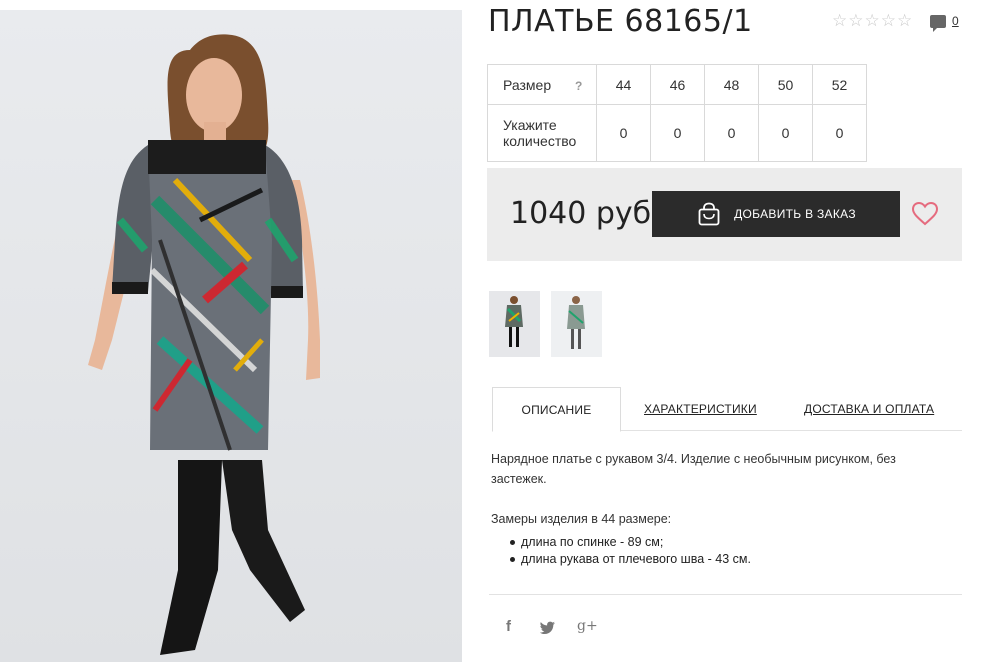 Image resolution: width=1004 pixels, height=662 pixels. Describe the element at coordinates (587, 626) in the screenshot. I see `google-plus-icon: g+` at that location.